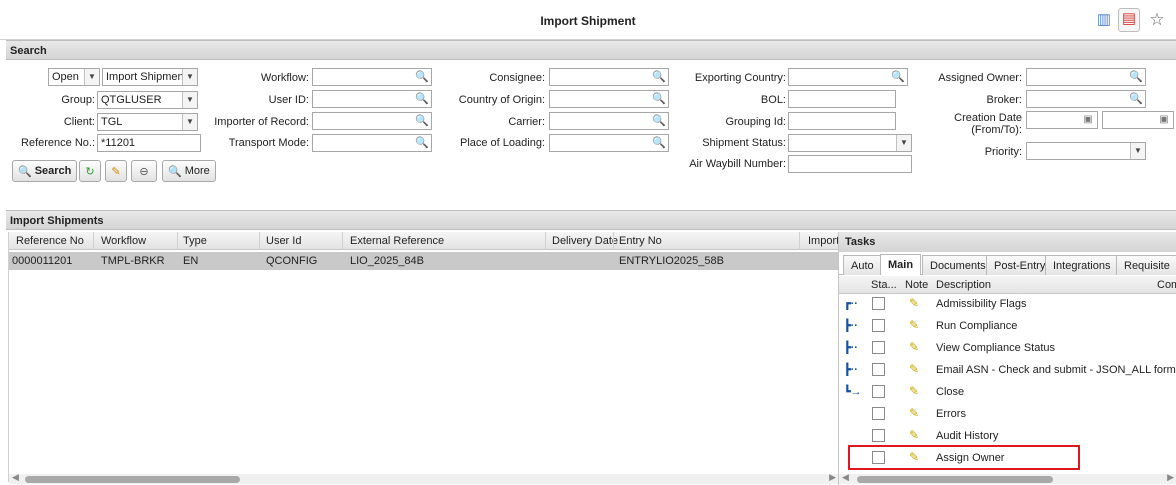  Describe the element at coordinates (1086, 99) in the screenshot. I see `broker-input: 🔍` at that location.